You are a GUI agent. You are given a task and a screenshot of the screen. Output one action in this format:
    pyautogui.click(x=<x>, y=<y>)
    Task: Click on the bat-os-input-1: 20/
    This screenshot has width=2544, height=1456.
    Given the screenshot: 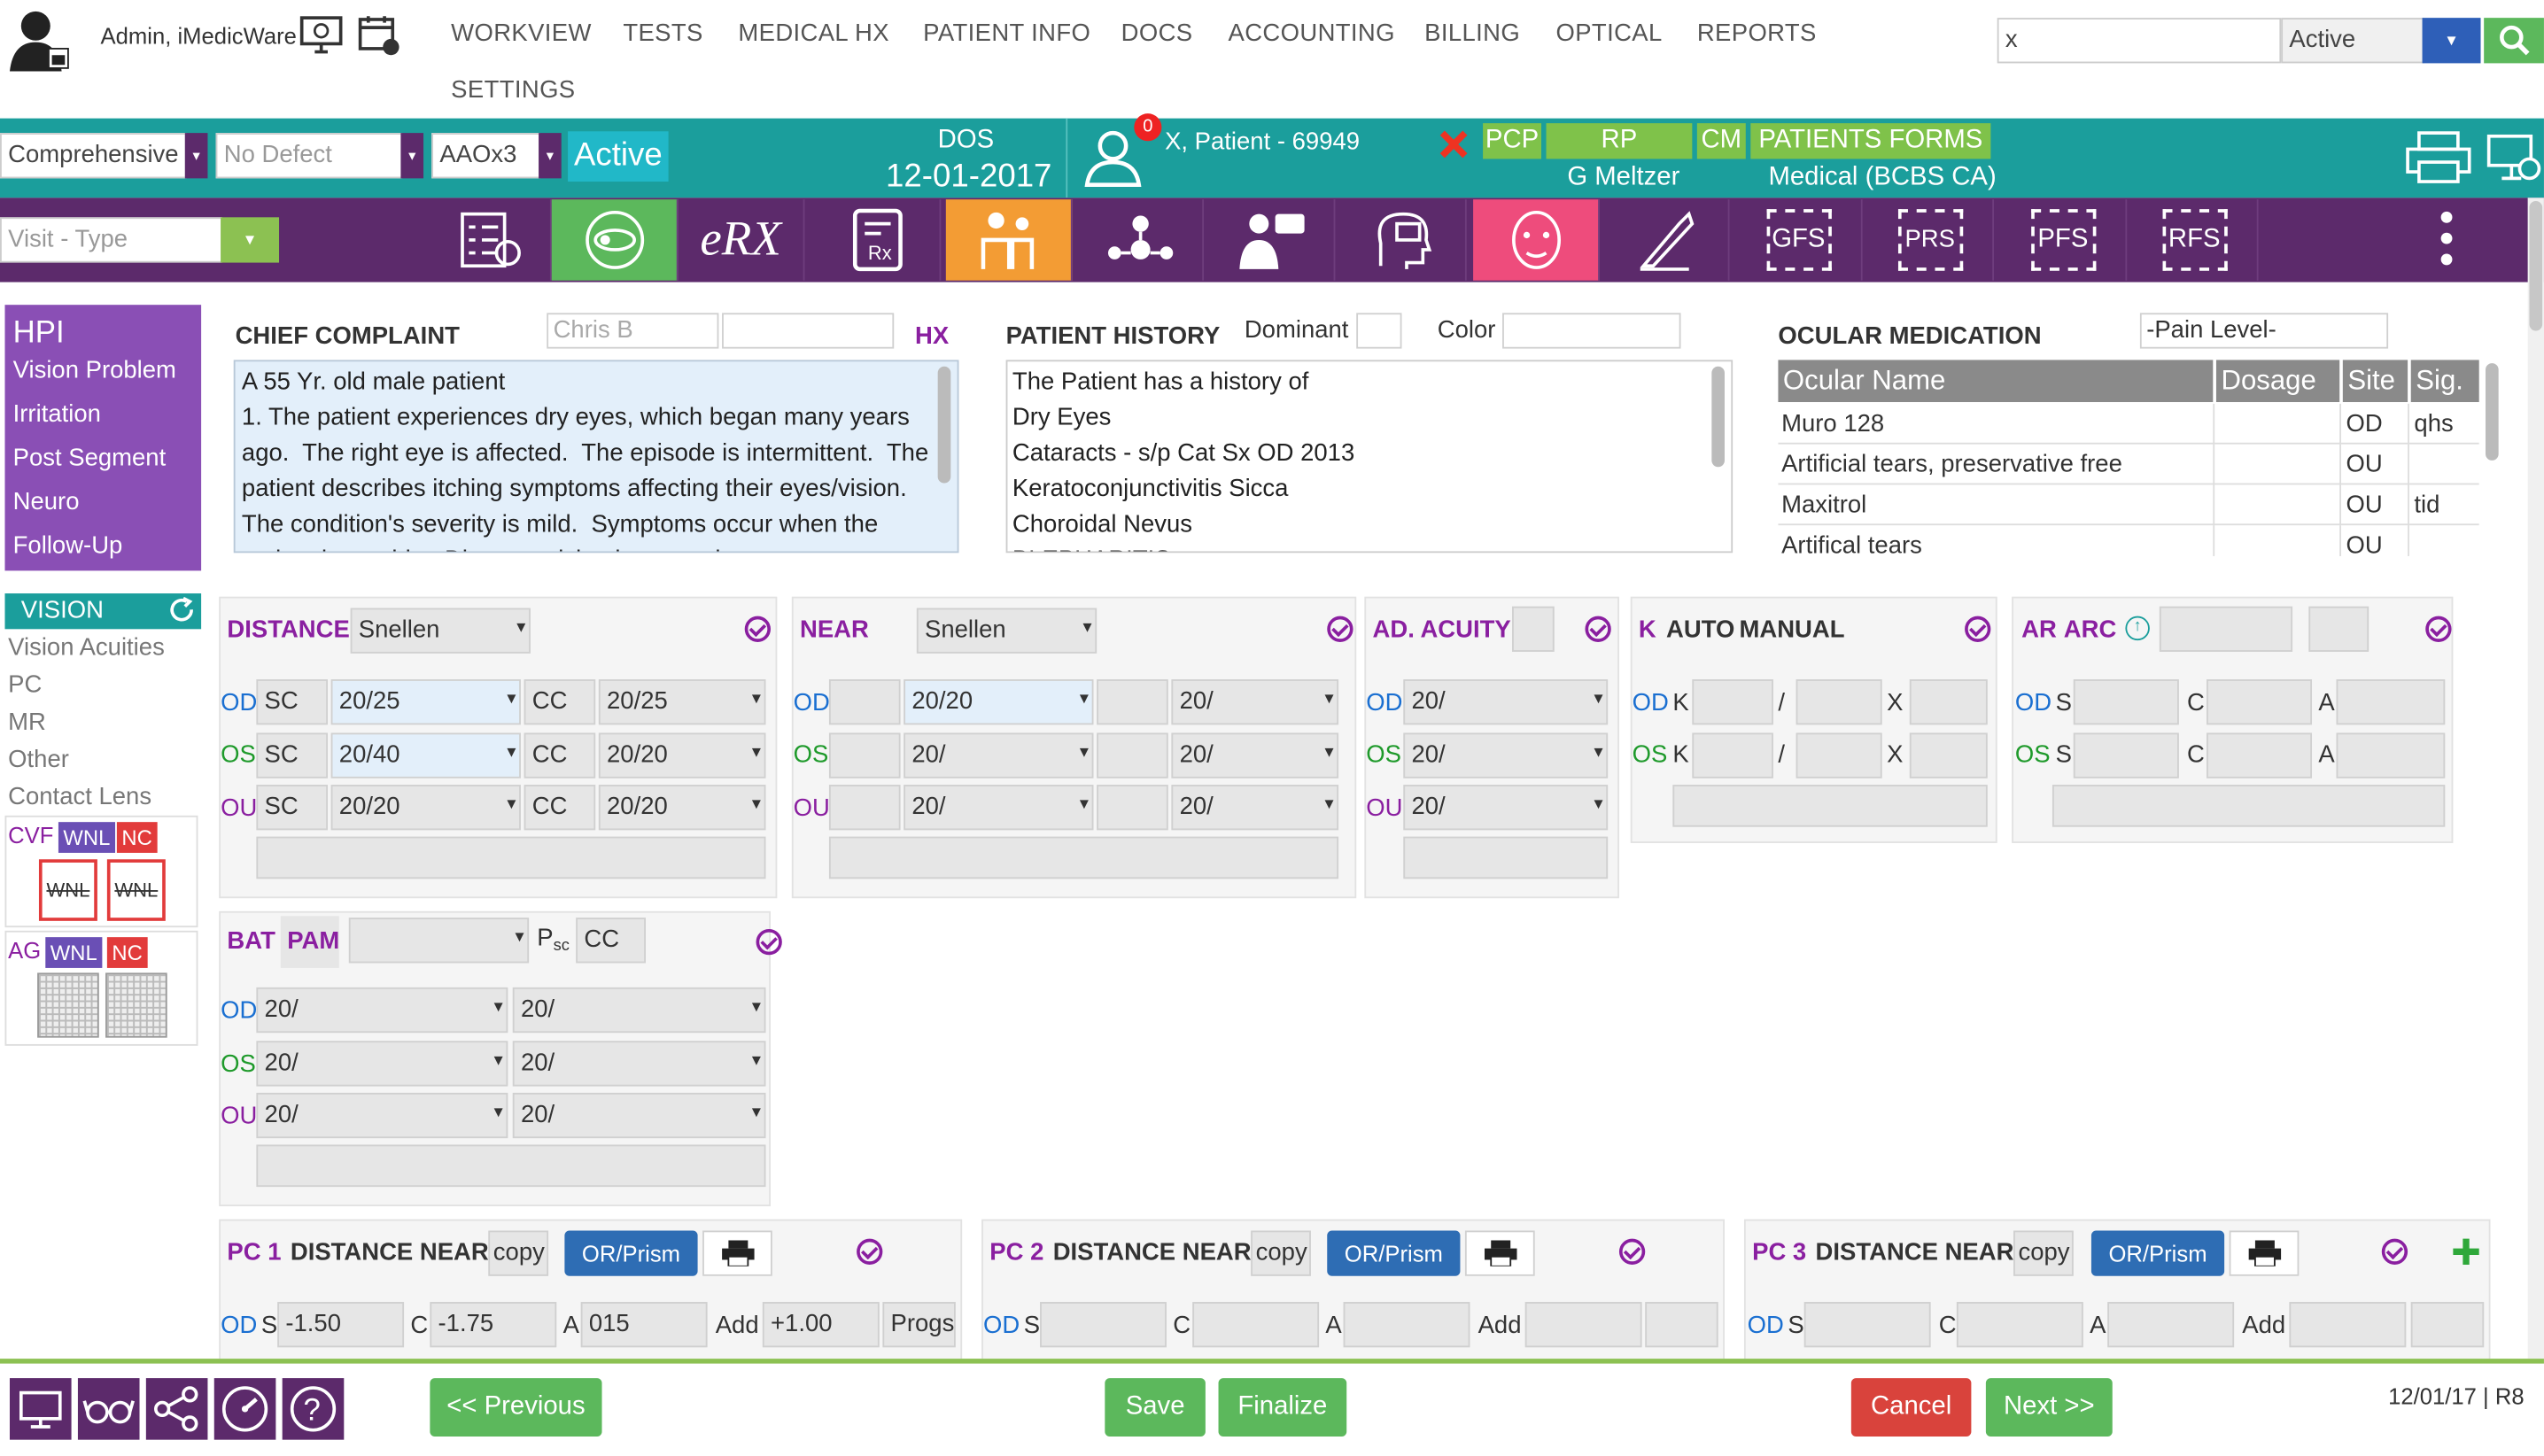 What is the action you would take?
    pyautogui.click(x=382, y=1064)
    